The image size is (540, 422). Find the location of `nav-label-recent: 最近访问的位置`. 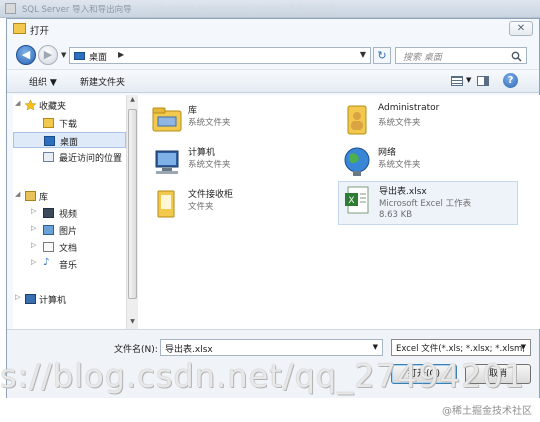

nav-label-recent: 最近访问的位置 is located at coordinates (91, 159).